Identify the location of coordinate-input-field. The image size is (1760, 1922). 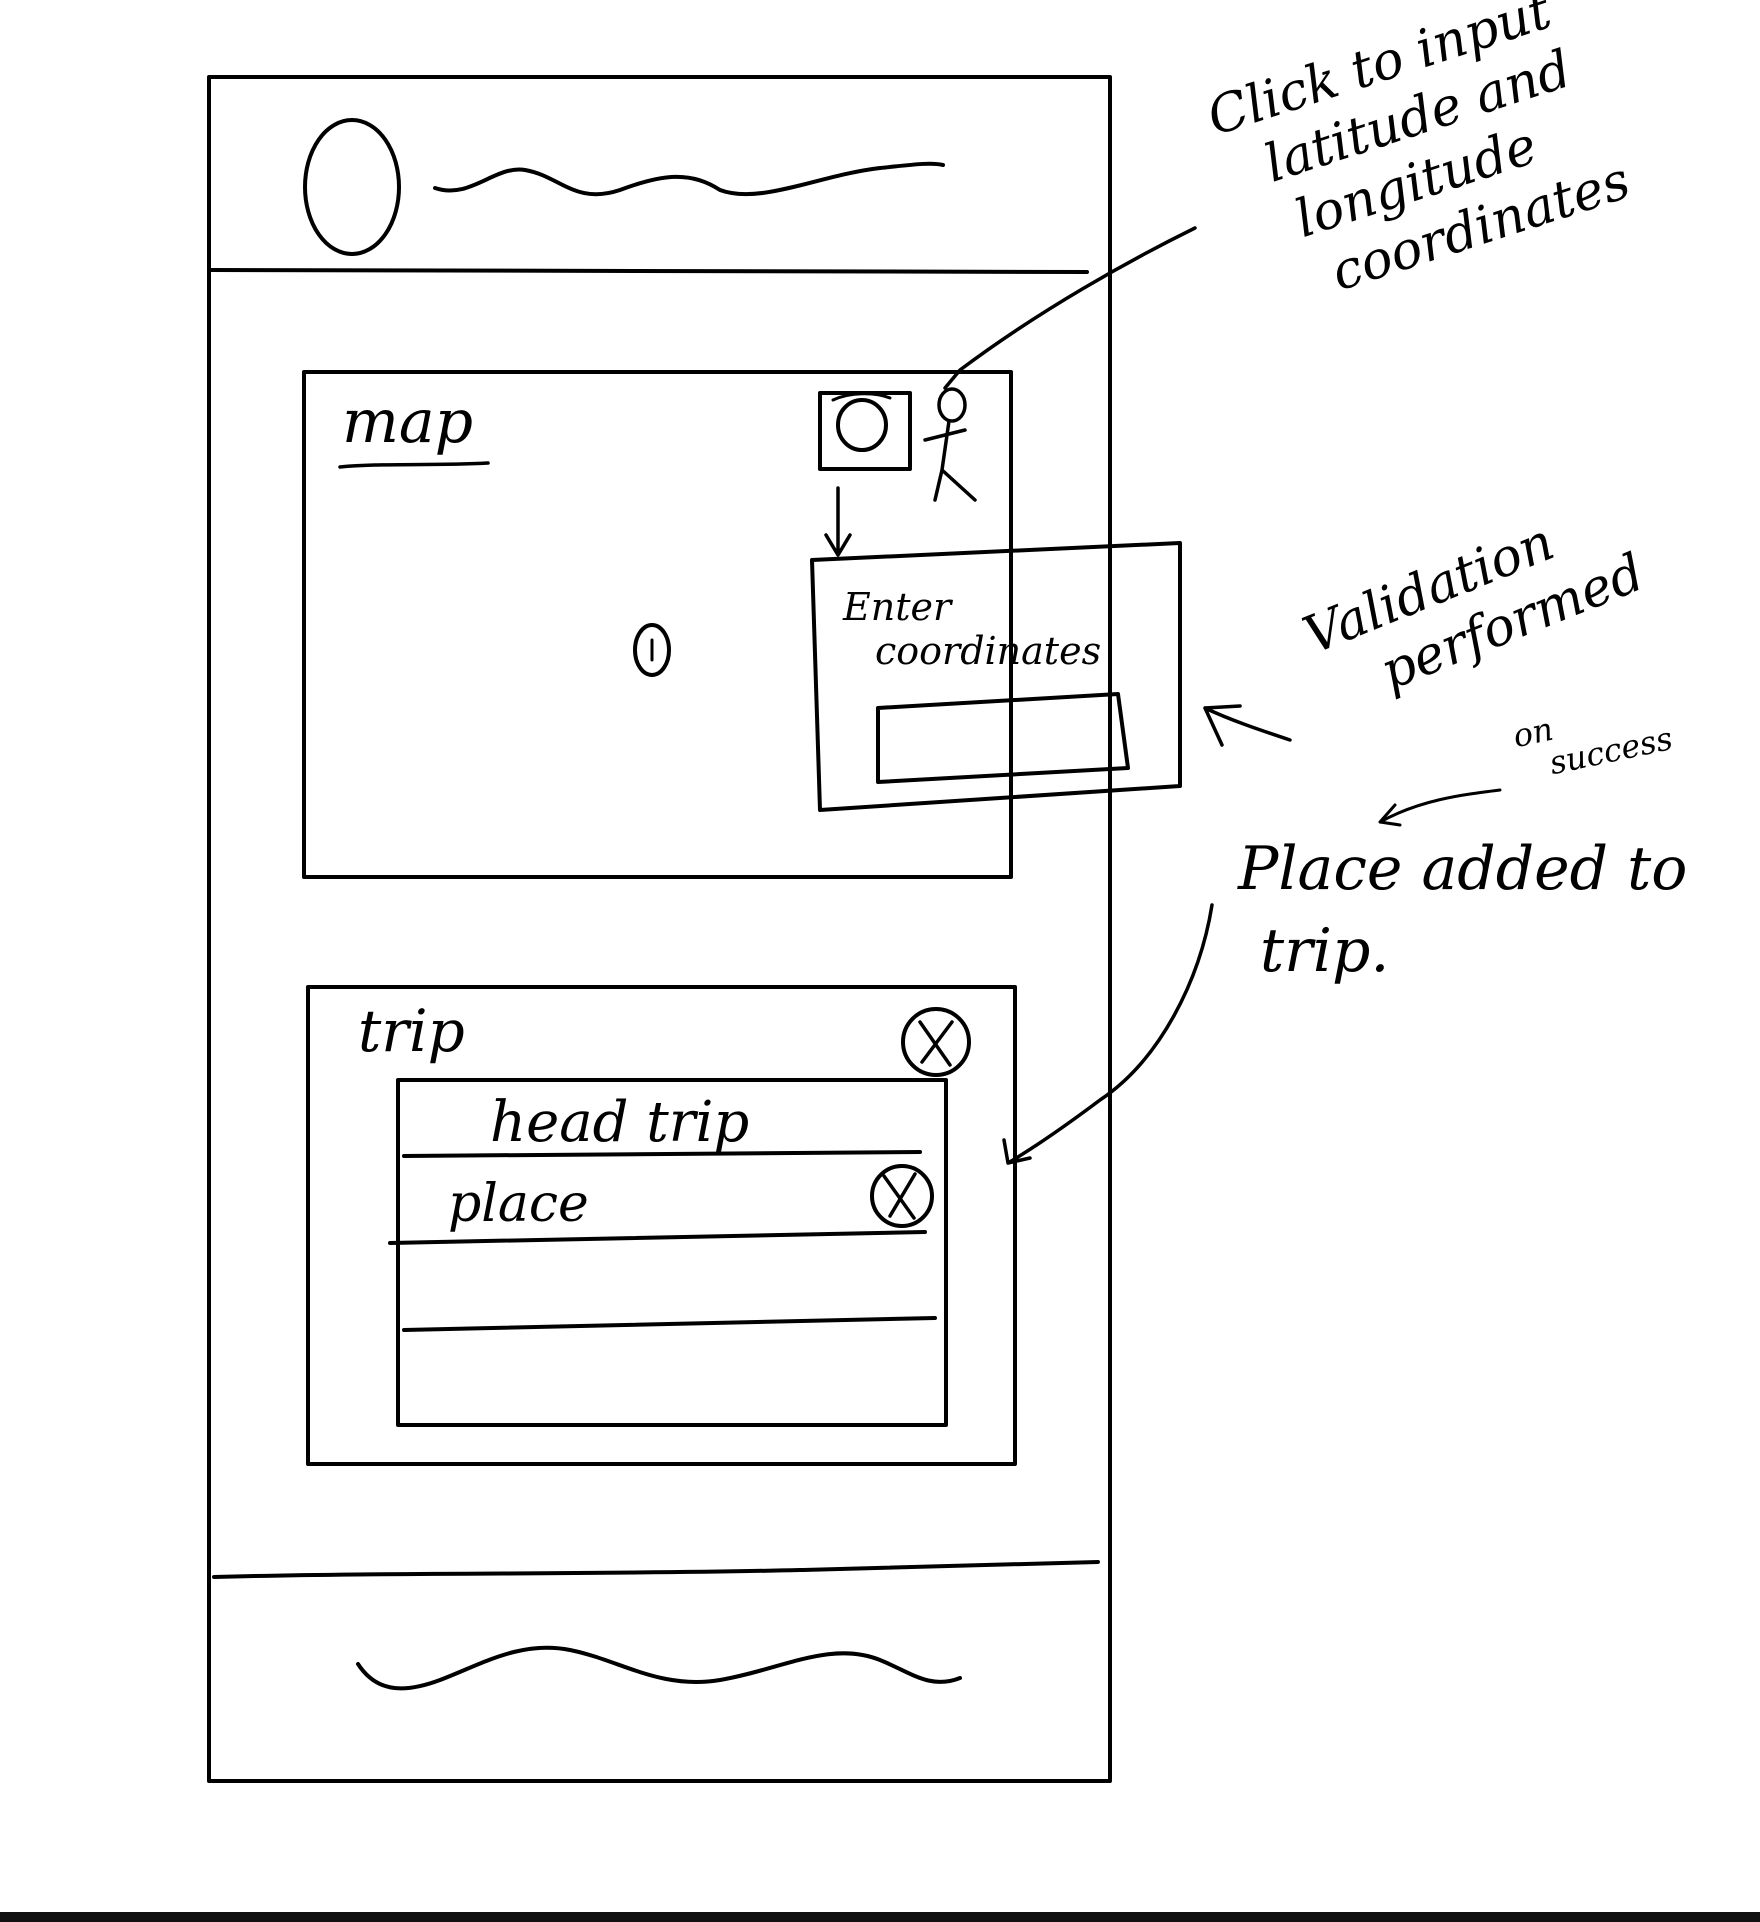
(1003, 738).